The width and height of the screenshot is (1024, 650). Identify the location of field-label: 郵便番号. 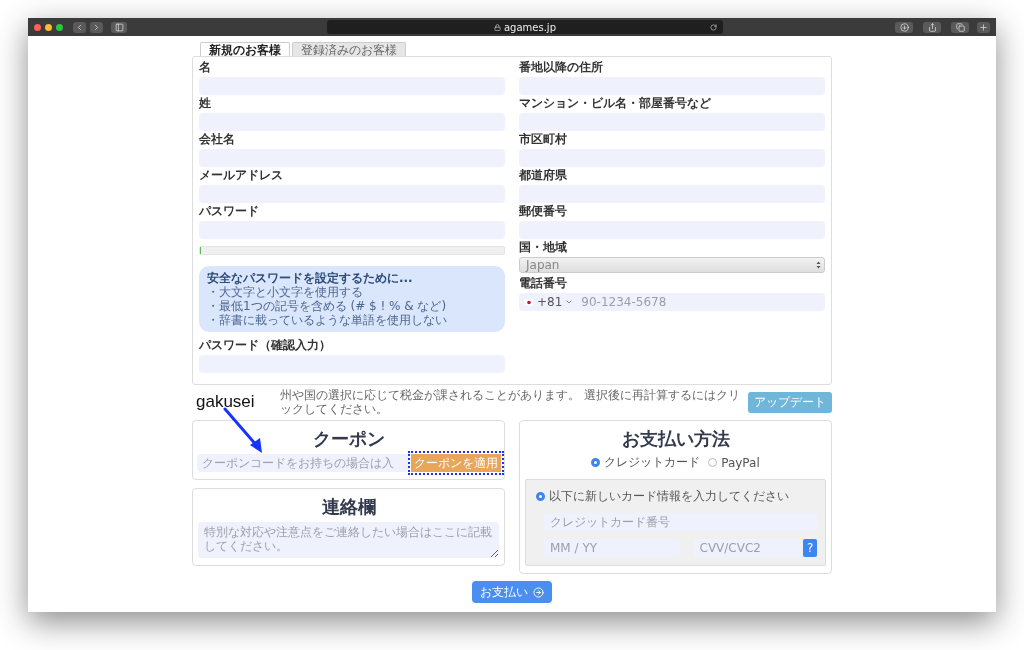
(543, 211).